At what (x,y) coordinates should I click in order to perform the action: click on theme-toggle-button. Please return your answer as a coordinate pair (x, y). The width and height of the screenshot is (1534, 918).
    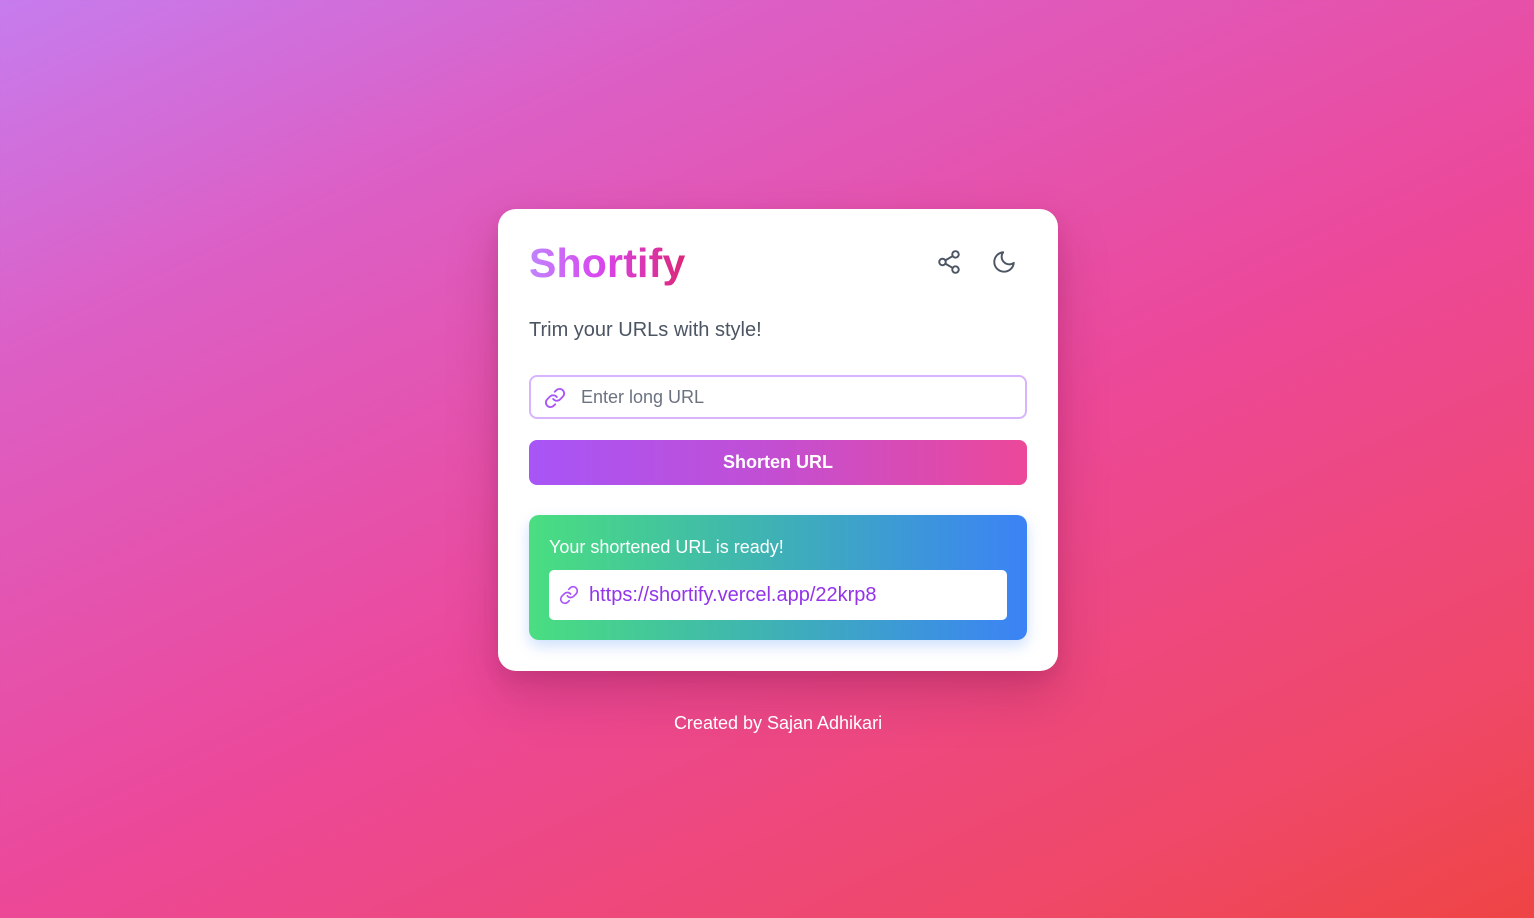
    Looking at the image, I should click on (1004, 262).